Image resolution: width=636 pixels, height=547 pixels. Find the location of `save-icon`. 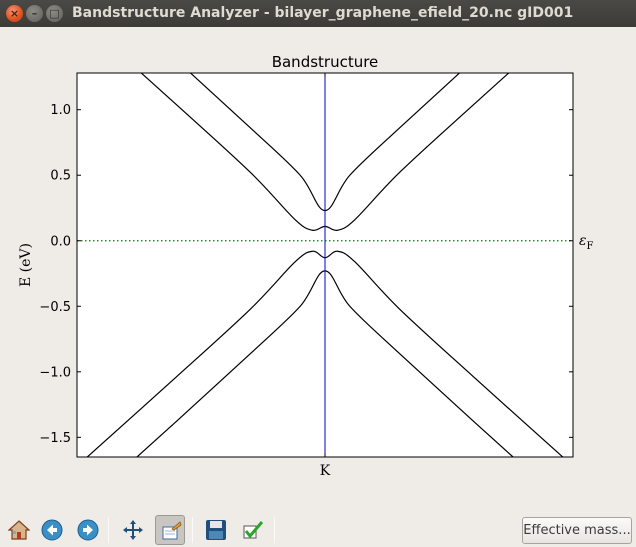

save-icon is located at coordinates (216, 530).